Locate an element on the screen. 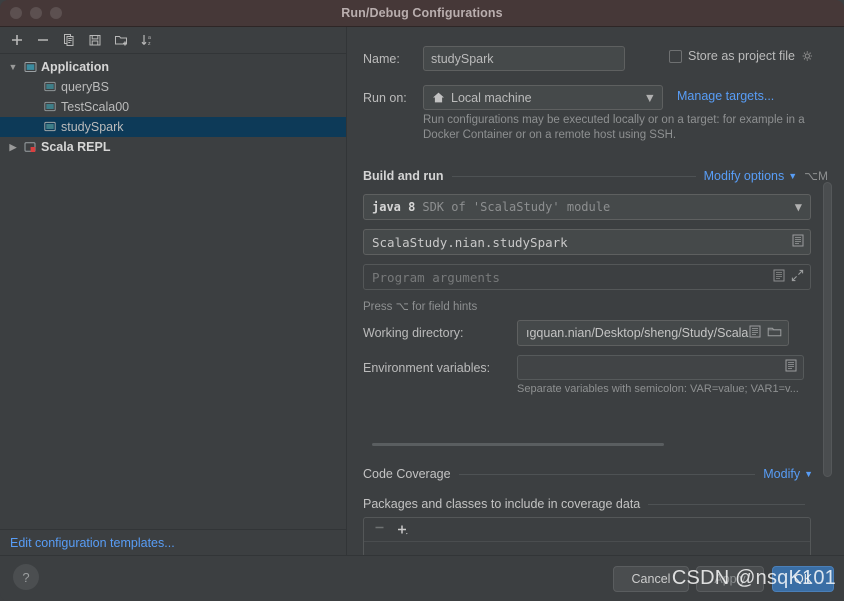  coverage-list-toolbar is located at coordinates (587, 530).